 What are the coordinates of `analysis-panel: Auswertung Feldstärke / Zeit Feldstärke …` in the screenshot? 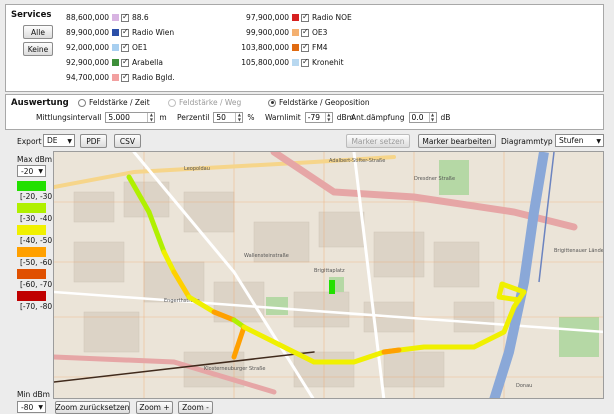 It's located at (304, 112).